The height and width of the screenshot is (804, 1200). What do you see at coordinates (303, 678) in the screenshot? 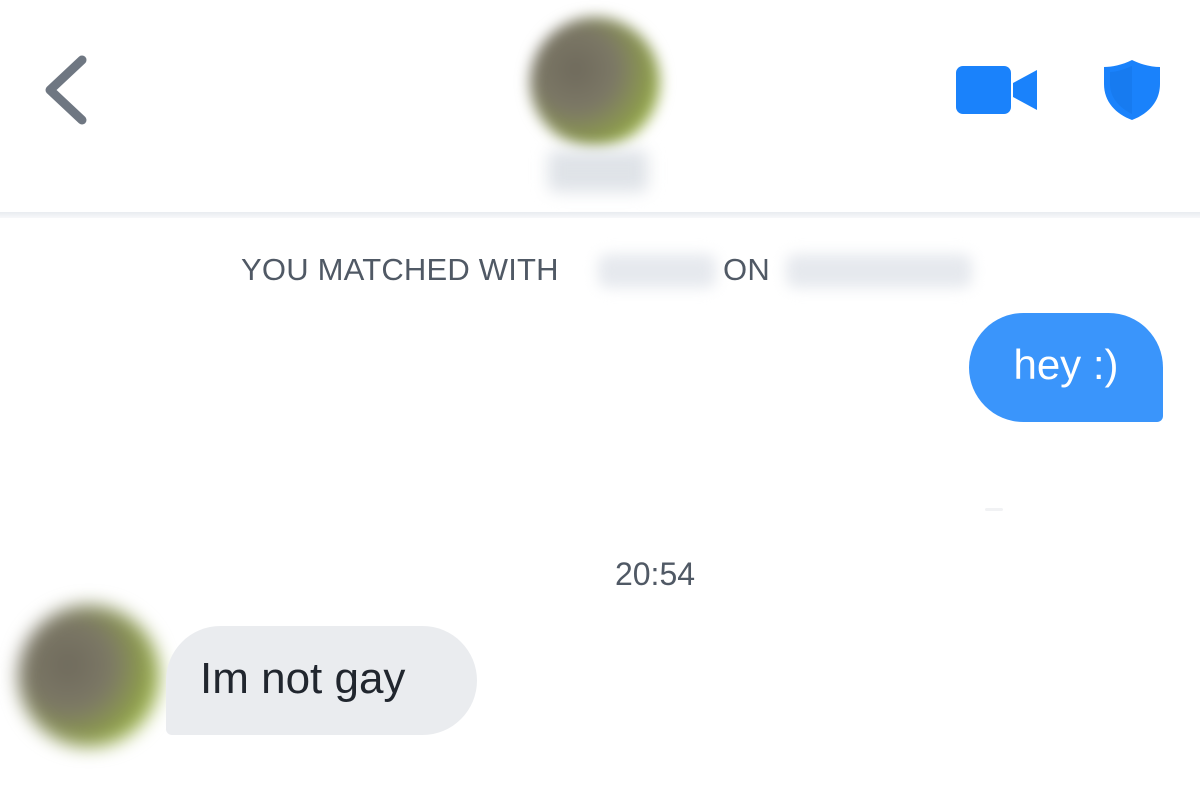
I see `incoming-message-text: Im not gay` at bounding box center [303, 678].